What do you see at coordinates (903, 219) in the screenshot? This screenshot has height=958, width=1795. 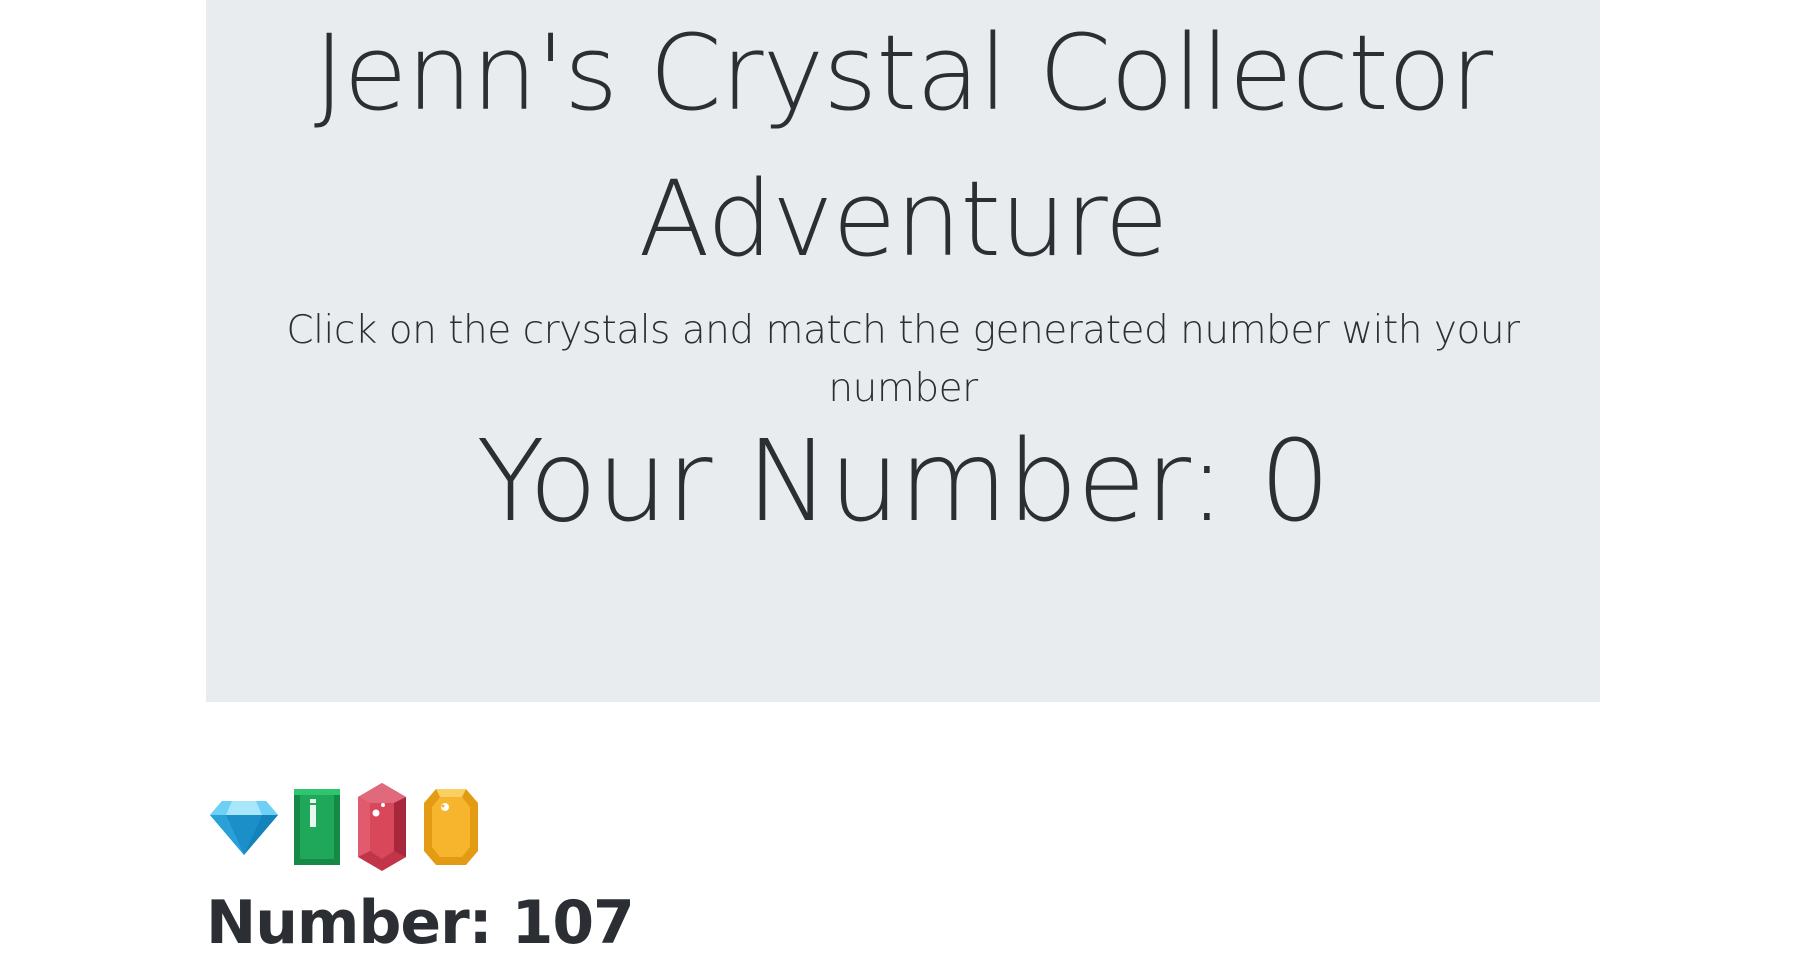 I see `title-line-2: Adventure` at bounding box center [903, 219].